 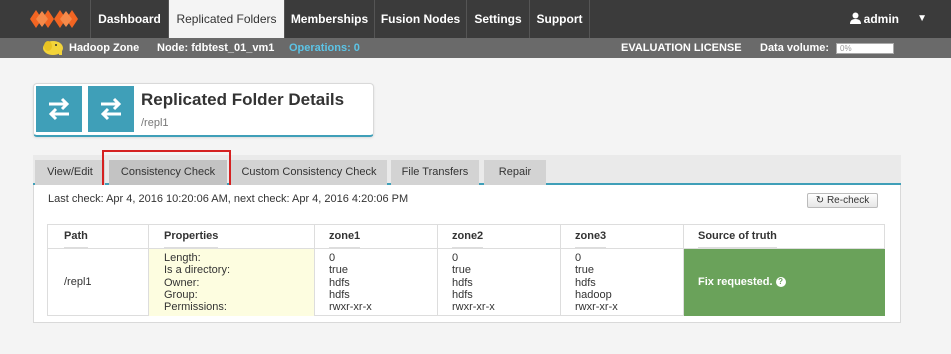 What do you see at coordinates (922, 19) in the screenshot?
I see `caret-down-icon: ▼` at bounding box center [922, 19].